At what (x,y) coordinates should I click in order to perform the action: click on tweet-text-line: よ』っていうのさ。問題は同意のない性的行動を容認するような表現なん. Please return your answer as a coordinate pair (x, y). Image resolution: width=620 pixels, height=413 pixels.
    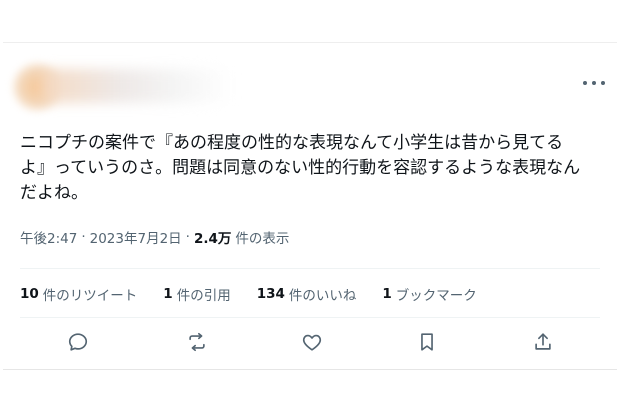
    Looking at the image, I should click on (300, 168).